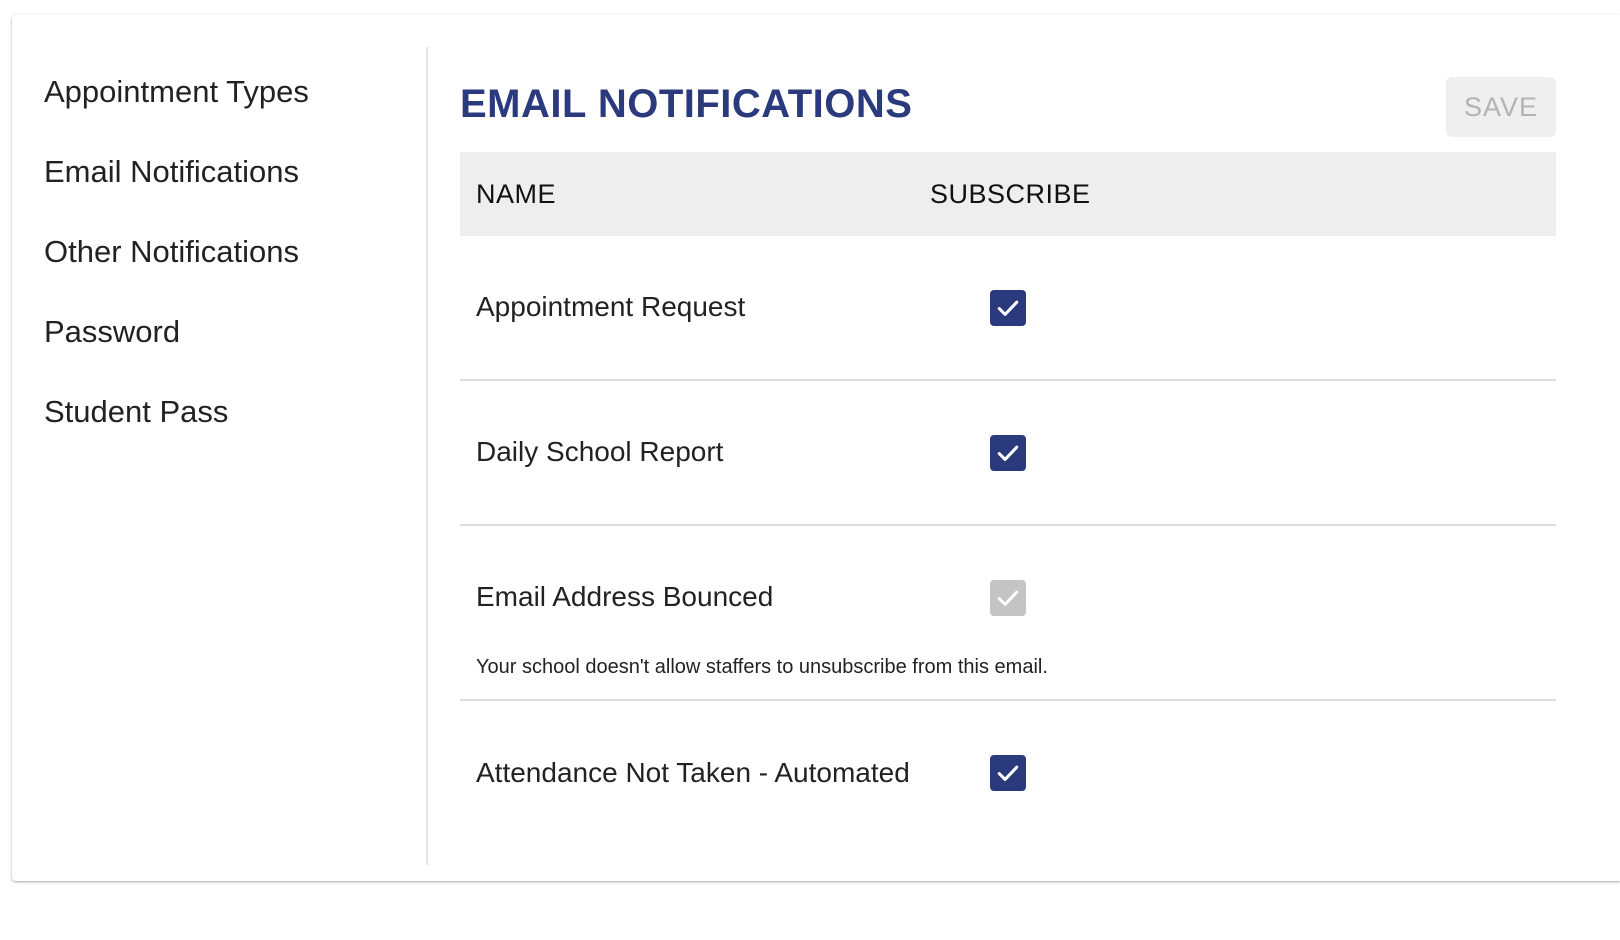  What do you see at coordinates (235, 172) in the screenshot?
I see `sidebar-item-email-notifications: Email Notifications` at bounding box center [235, 172].